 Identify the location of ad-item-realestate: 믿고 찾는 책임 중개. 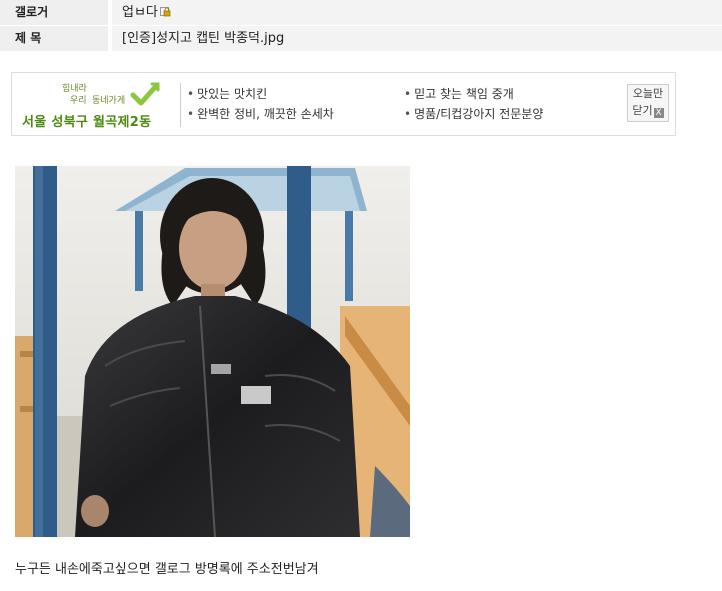
(459, 93).